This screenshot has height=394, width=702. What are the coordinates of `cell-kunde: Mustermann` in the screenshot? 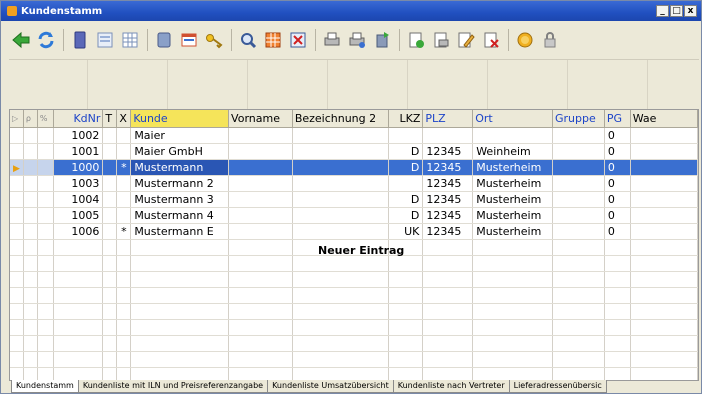 It's located at (180, 167).